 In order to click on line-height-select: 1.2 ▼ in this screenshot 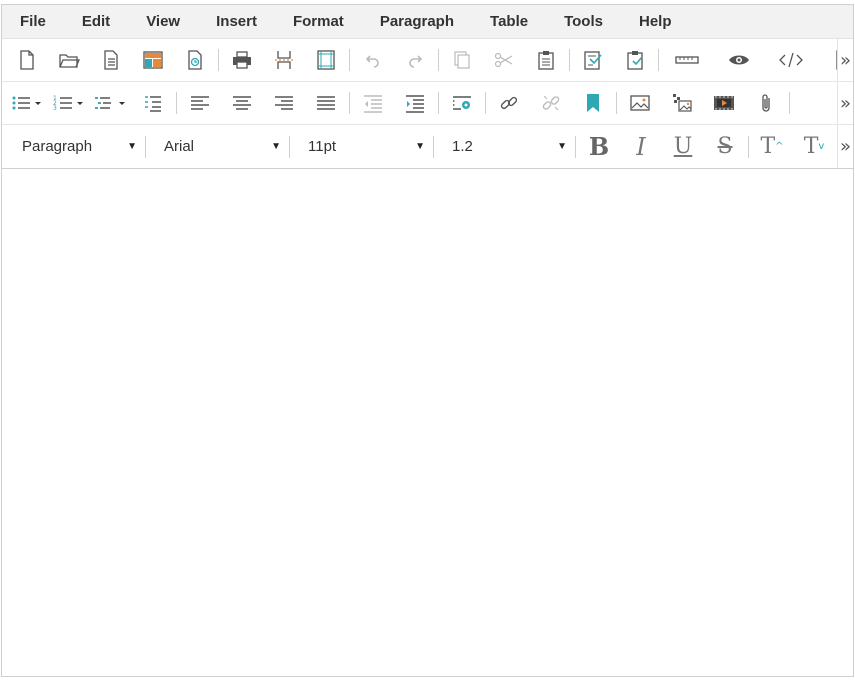, I will do `click(504, 147)`.